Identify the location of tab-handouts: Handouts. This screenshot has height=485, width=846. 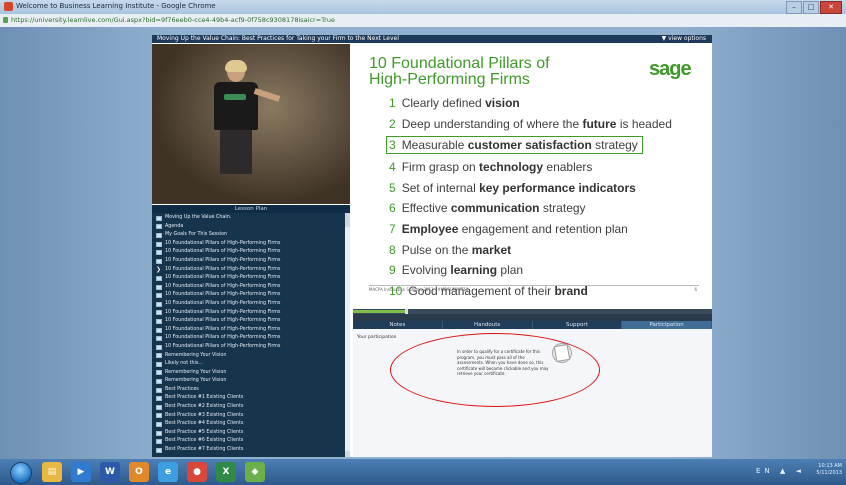
(488, 325).